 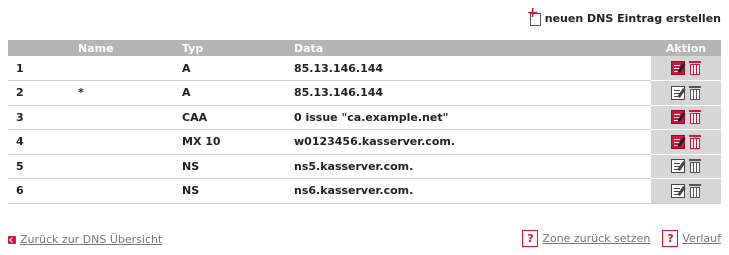 What do you see at coordinates (468, 48) in the screenshot?
I see `column-header-data: Data` at bounding box center [468, 48].